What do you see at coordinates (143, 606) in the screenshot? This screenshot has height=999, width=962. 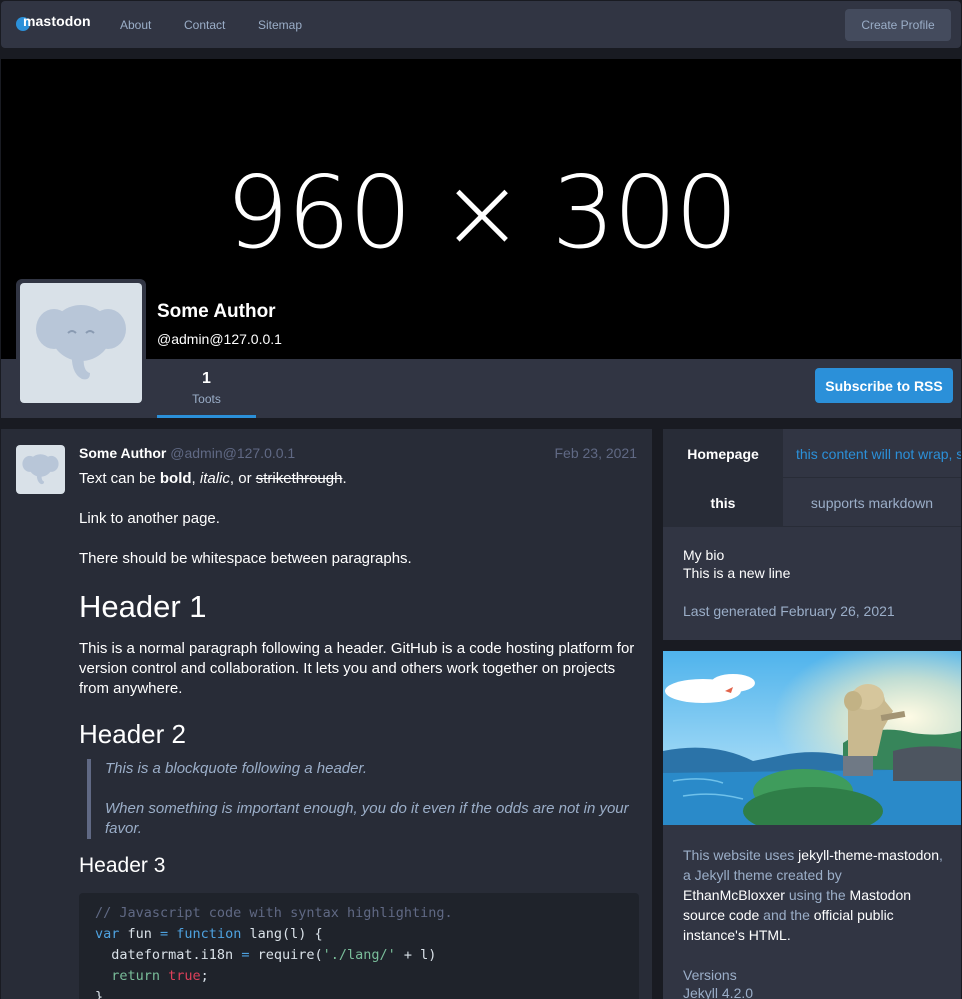 I see `header-1: Header 1` at bounding box center [143, 606].